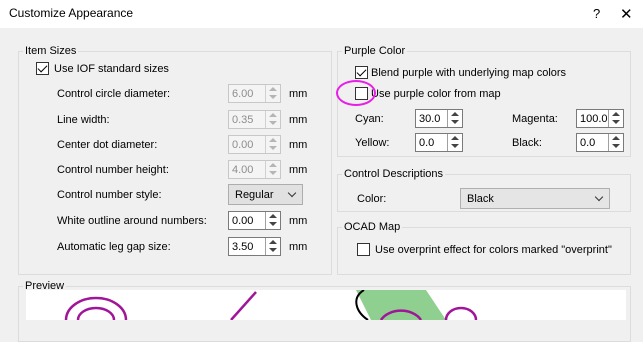 Image resolution: width=643 pixels, height=342 pixels. I want to click on line-width-value: 0.35, so click(243, 120).